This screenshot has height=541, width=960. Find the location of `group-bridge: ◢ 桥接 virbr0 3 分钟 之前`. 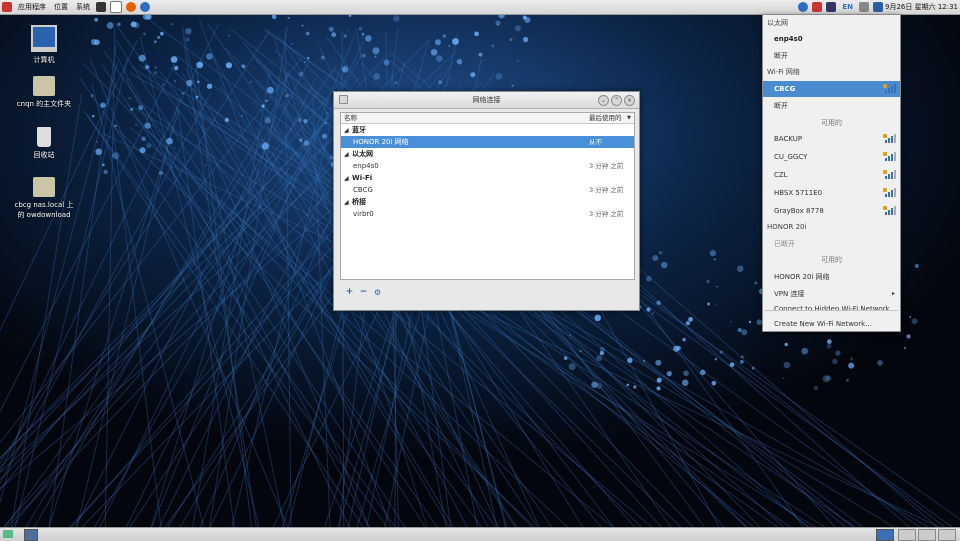

group-bridge: ◢ 桥接 virbr0 3 分钟 之前 is located at coordinates (487, 208).